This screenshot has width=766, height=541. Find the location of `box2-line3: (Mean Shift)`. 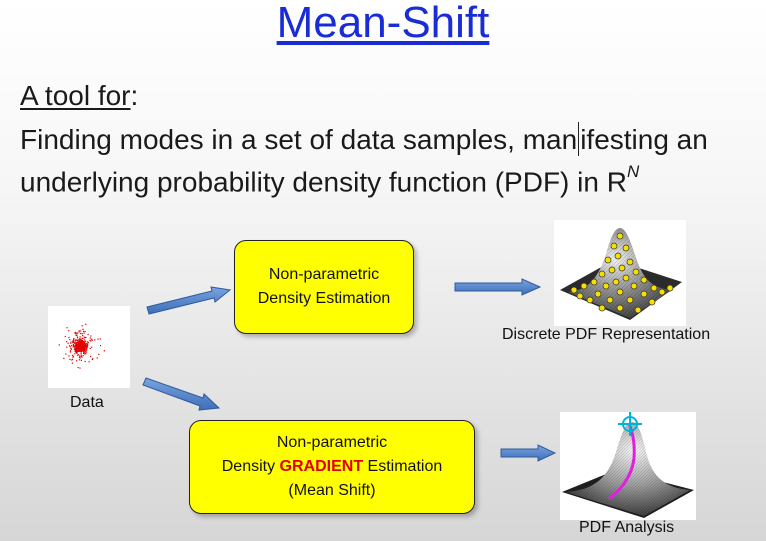

box2-line3: (Mean Shift) is located at coordinates (332, 490).